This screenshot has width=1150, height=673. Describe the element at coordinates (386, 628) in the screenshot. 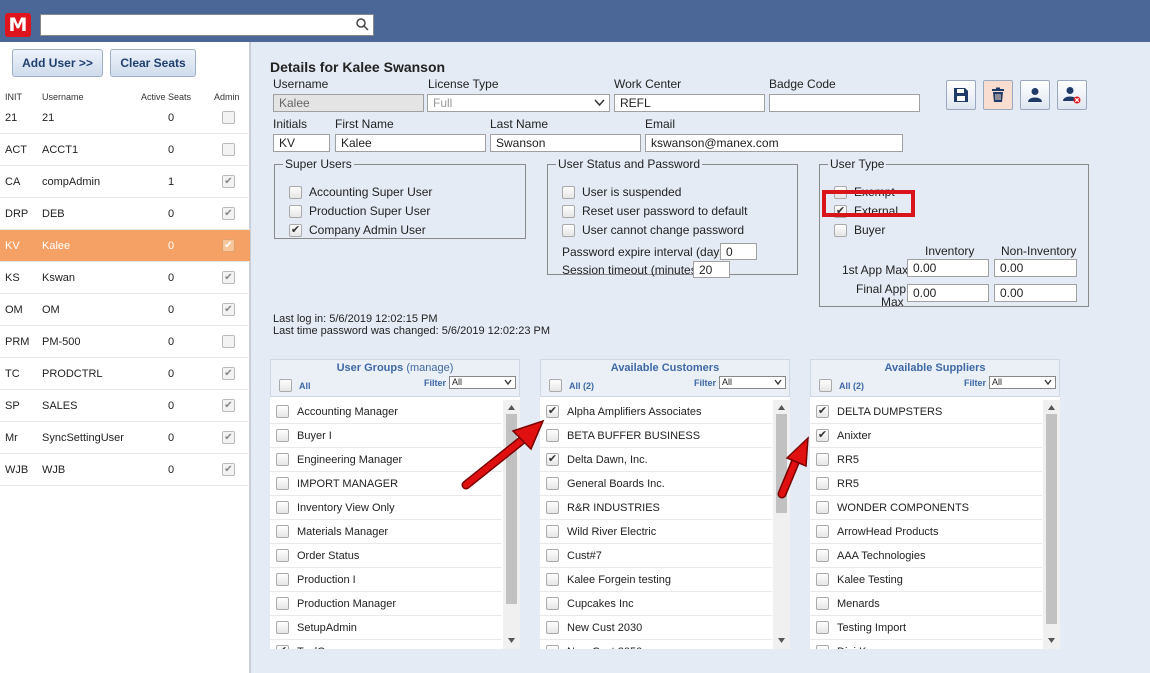

I see `group-row: SetupAdmin` at that location.